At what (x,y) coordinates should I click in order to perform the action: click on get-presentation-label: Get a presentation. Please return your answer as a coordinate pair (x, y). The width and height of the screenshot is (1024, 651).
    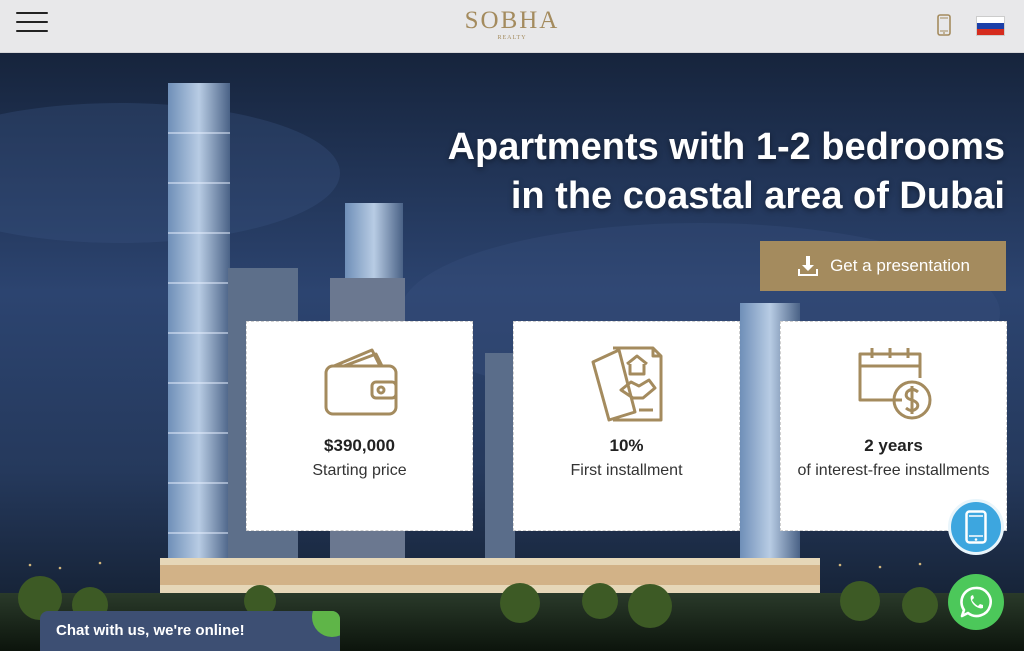
    Looking at the image, I should click on (900, 265).